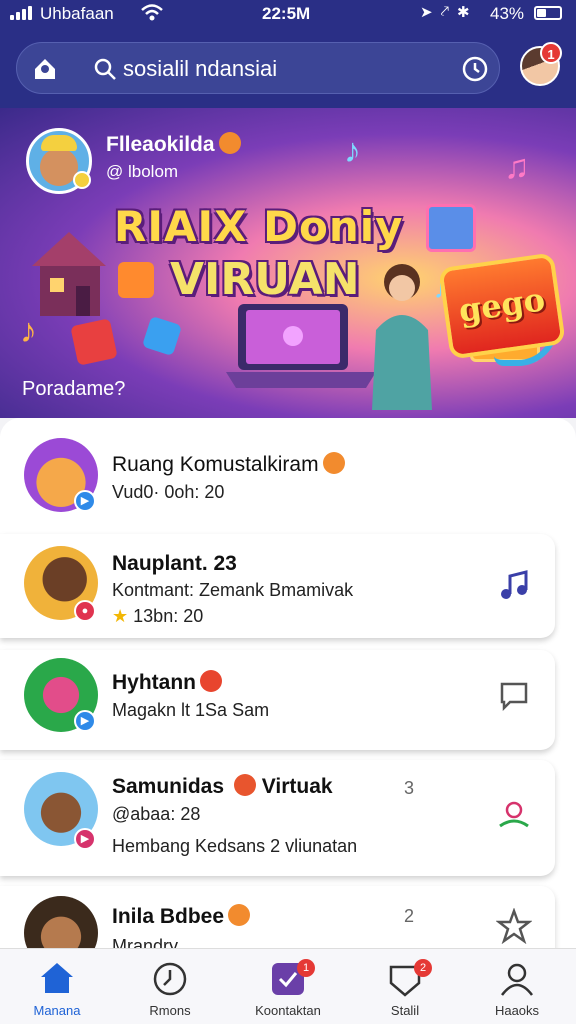  What do you see at coordinates (548, 13) in the screenshot?
I see `battery-icon` at bounding box center [548, 13].